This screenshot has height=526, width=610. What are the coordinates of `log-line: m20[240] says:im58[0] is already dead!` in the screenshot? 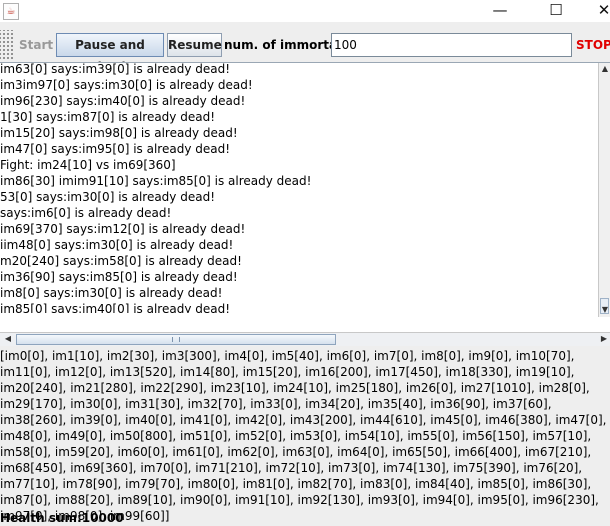 It's located at (121, 261).